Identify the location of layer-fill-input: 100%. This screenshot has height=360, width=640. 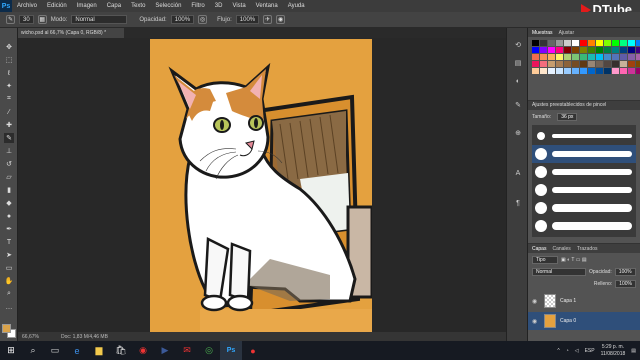
(625, 284).